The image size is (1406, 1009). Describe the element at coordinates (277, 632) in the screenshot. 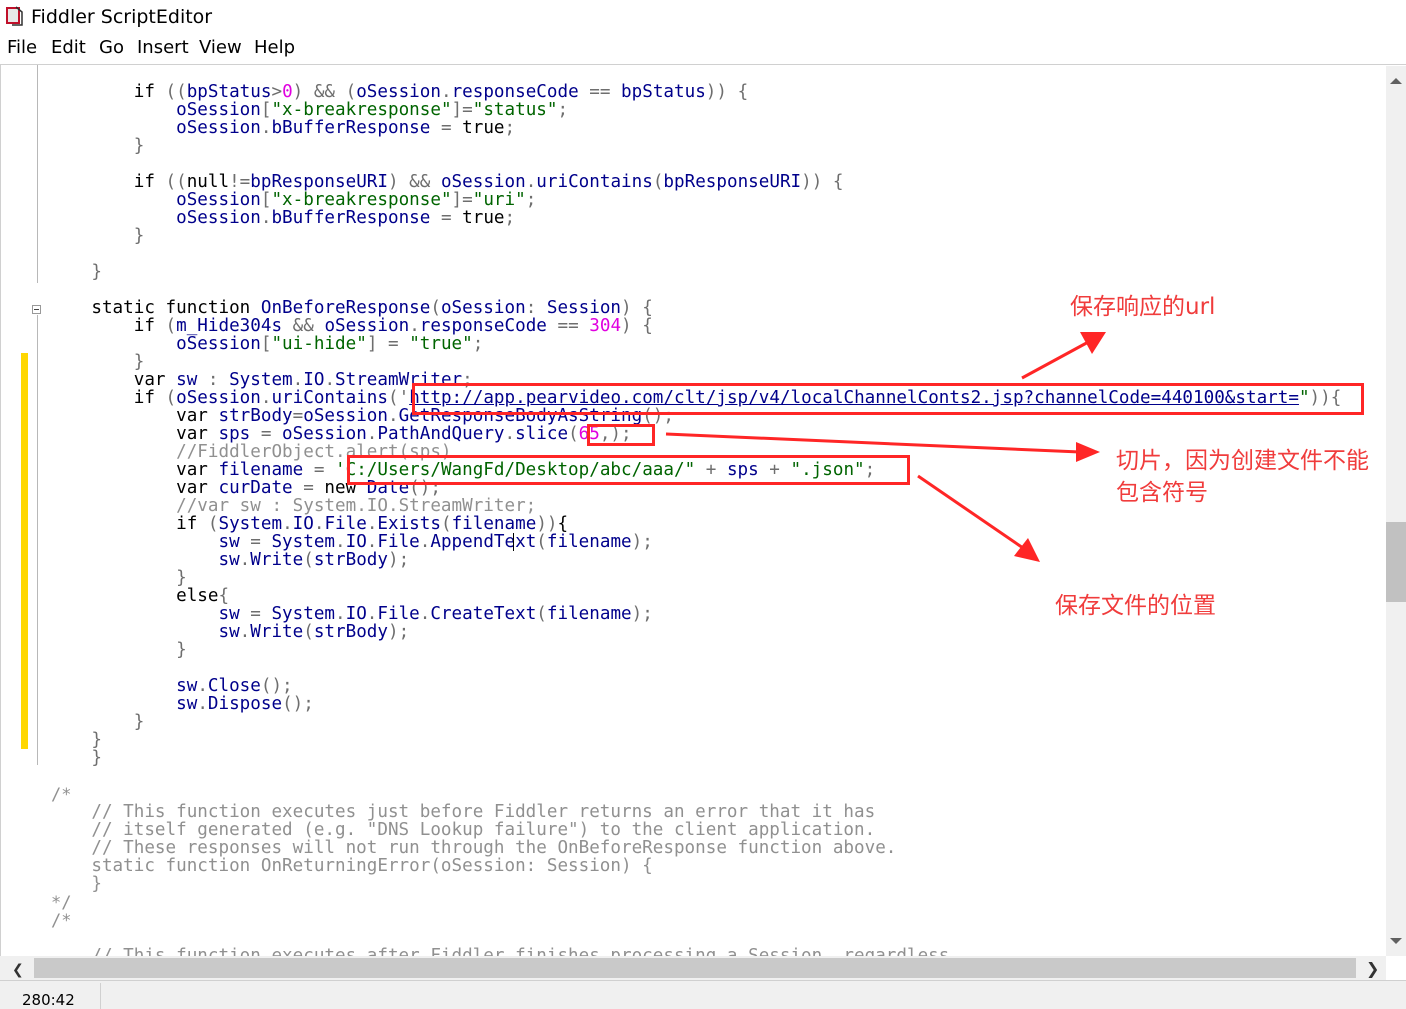

I see `code-token: Write` at that location.